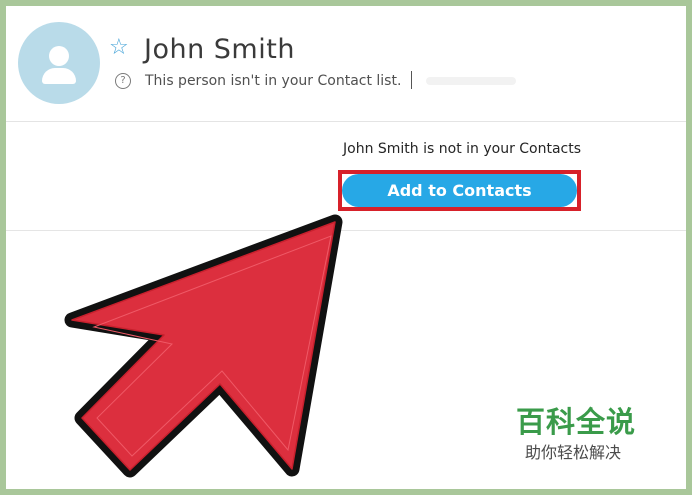 This screenshot has width=692, height=495. What do you see at coordinates (346, 230) in the screenshot?
I see `content-divider` at bounding box center [346, 230].